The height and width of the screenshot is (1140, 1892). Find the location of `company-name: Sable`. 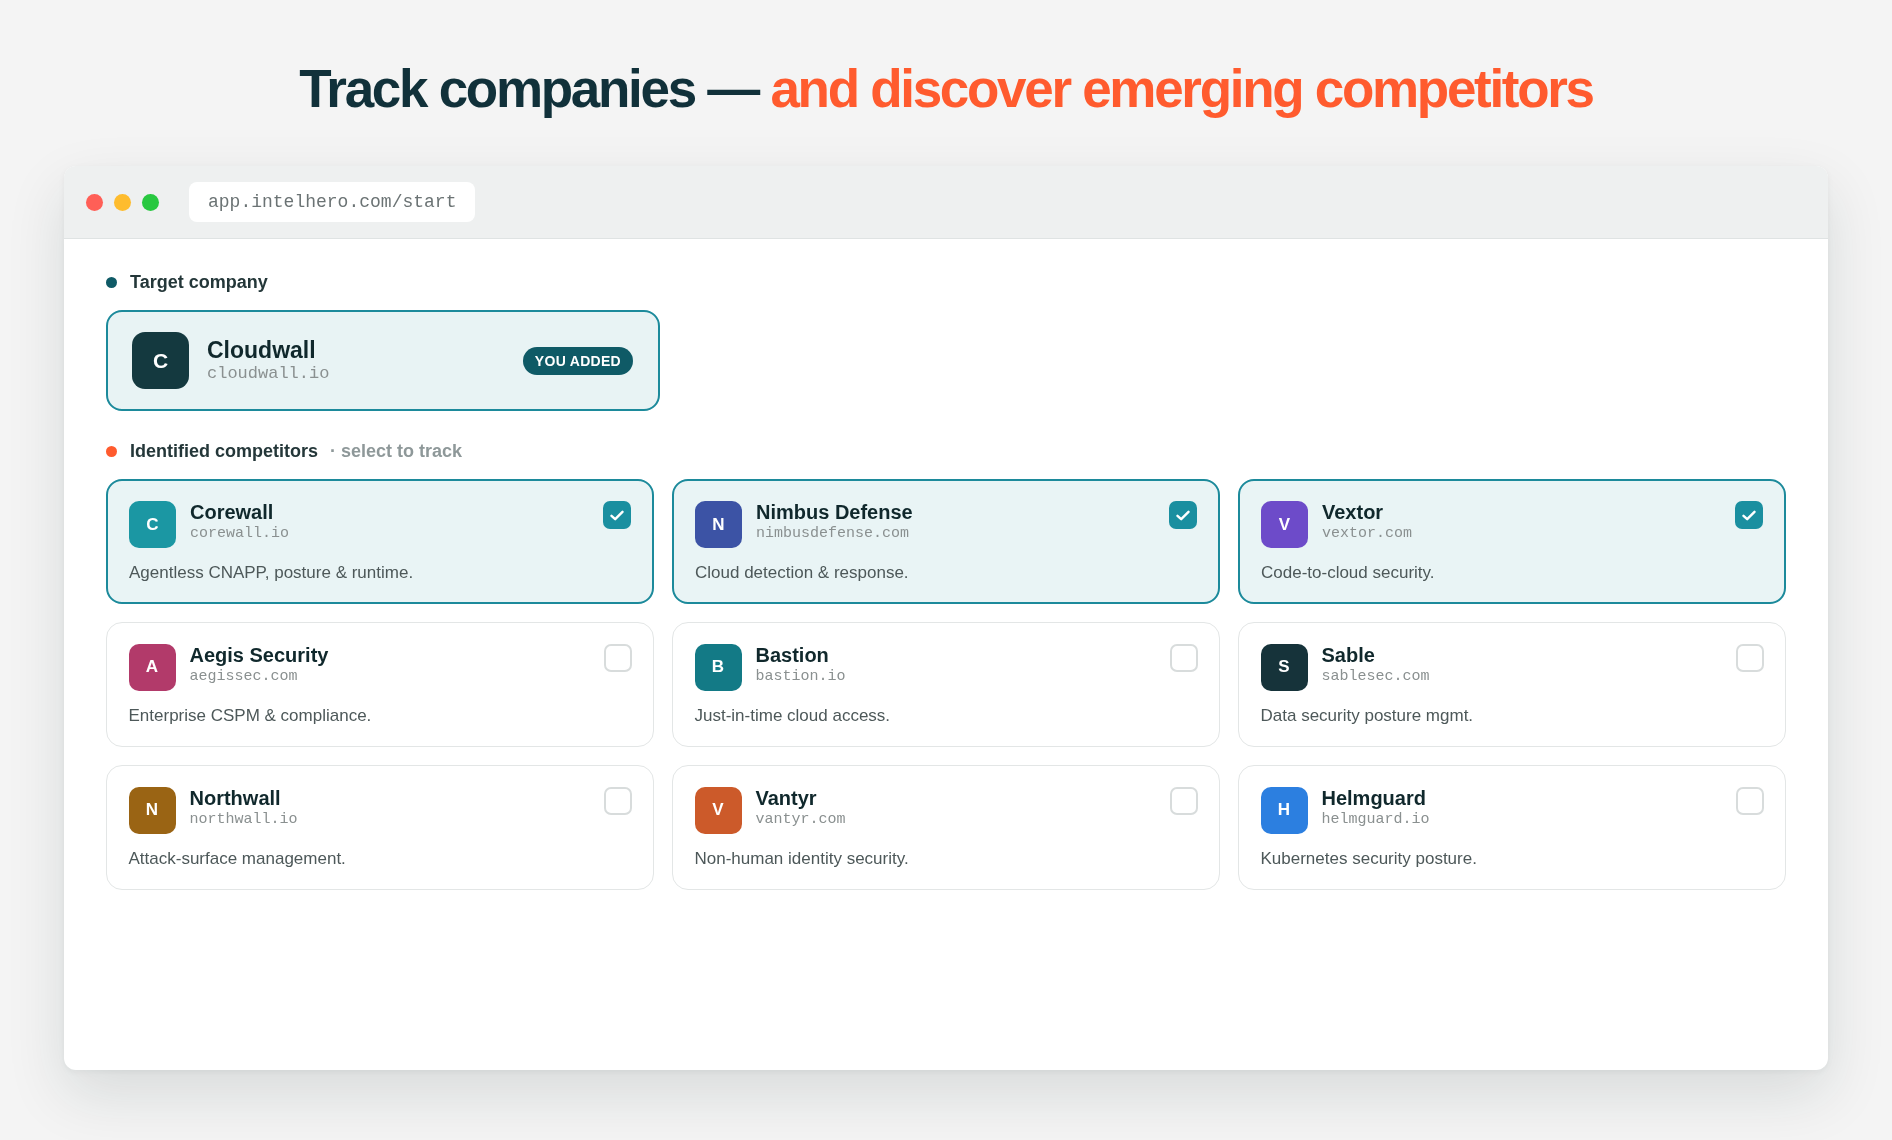

company-name: Sable is located at coordinates (1348, 655).